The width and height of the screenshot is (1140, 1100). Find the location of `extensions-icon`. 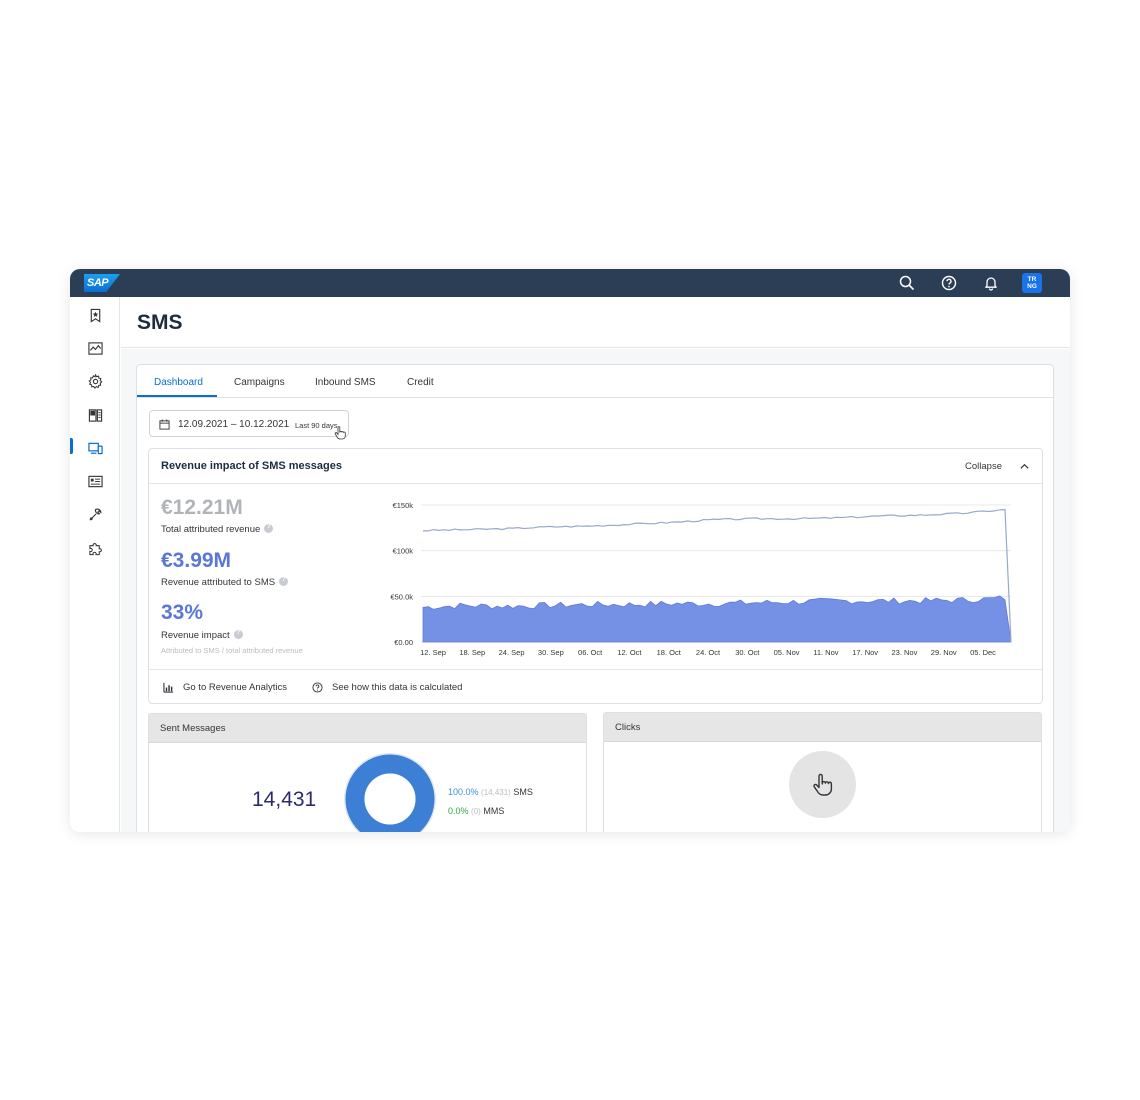

extensions-icon is located at coordinates (95, 548).